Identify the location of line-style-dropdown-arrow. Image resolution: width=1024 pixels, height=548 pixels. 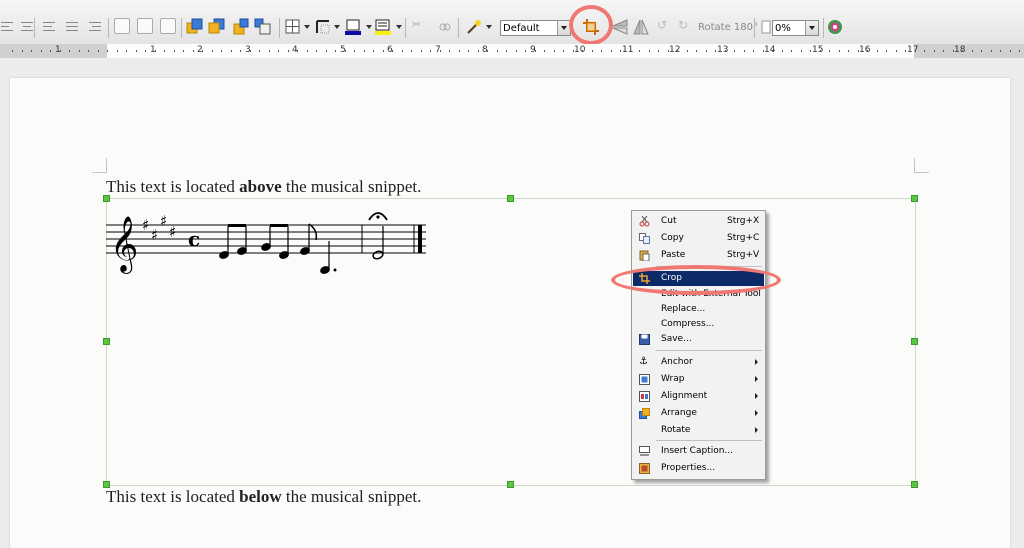
(399, 27).